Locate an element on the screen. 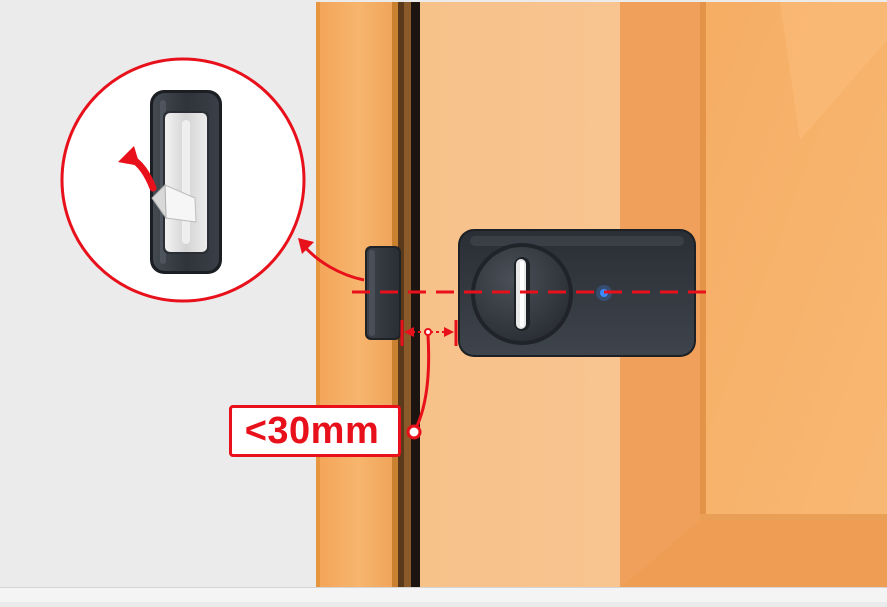  measurement-callout: <30mm is located at coordinates (315, 431).